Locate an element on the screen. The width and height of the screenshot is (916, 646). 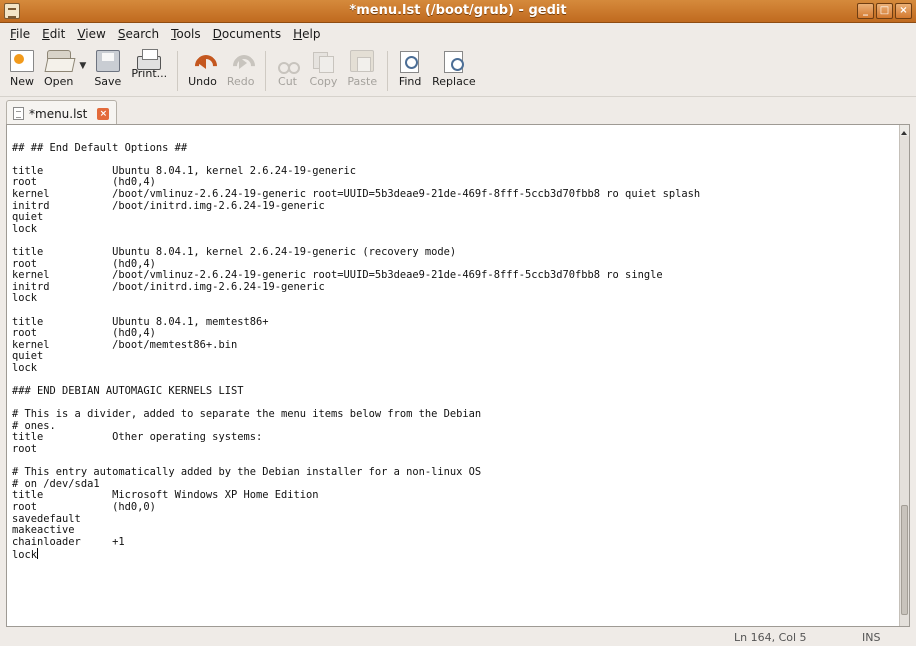
maximize-button: □ is located at coordinates (884, 11).